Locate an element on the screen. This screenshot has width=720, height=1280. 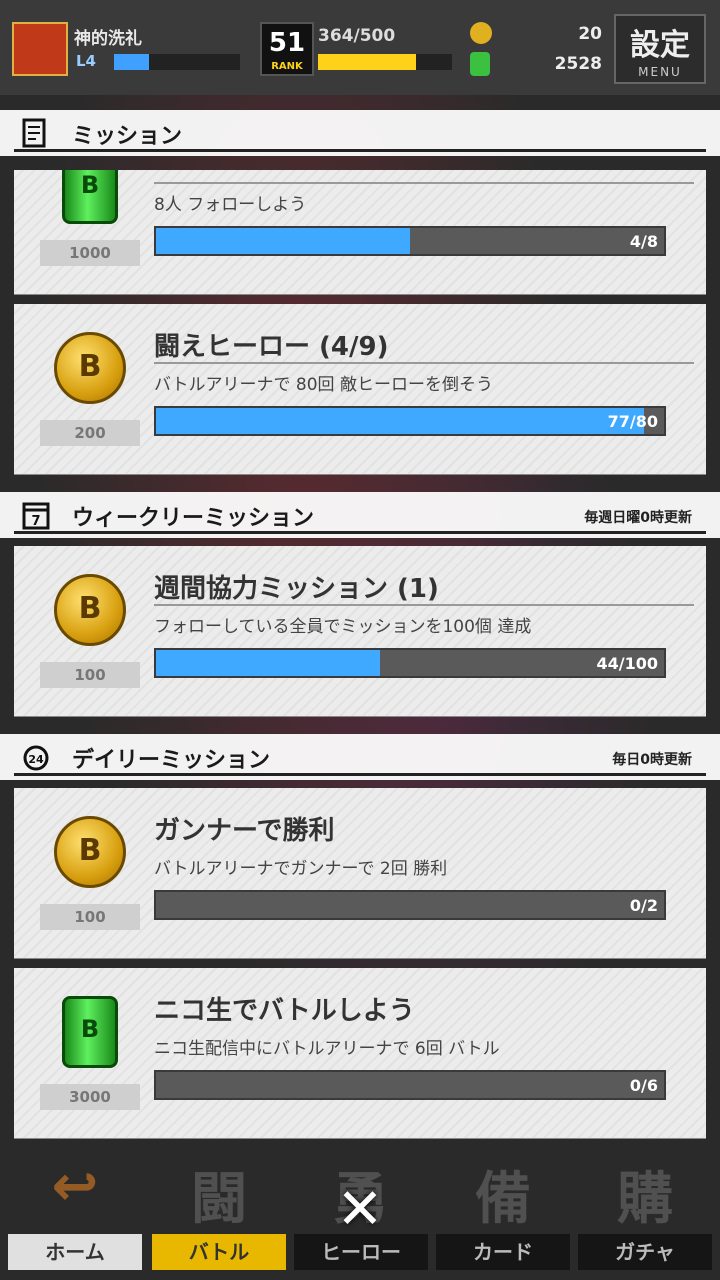
avatar is located at coordinates (40, 49).